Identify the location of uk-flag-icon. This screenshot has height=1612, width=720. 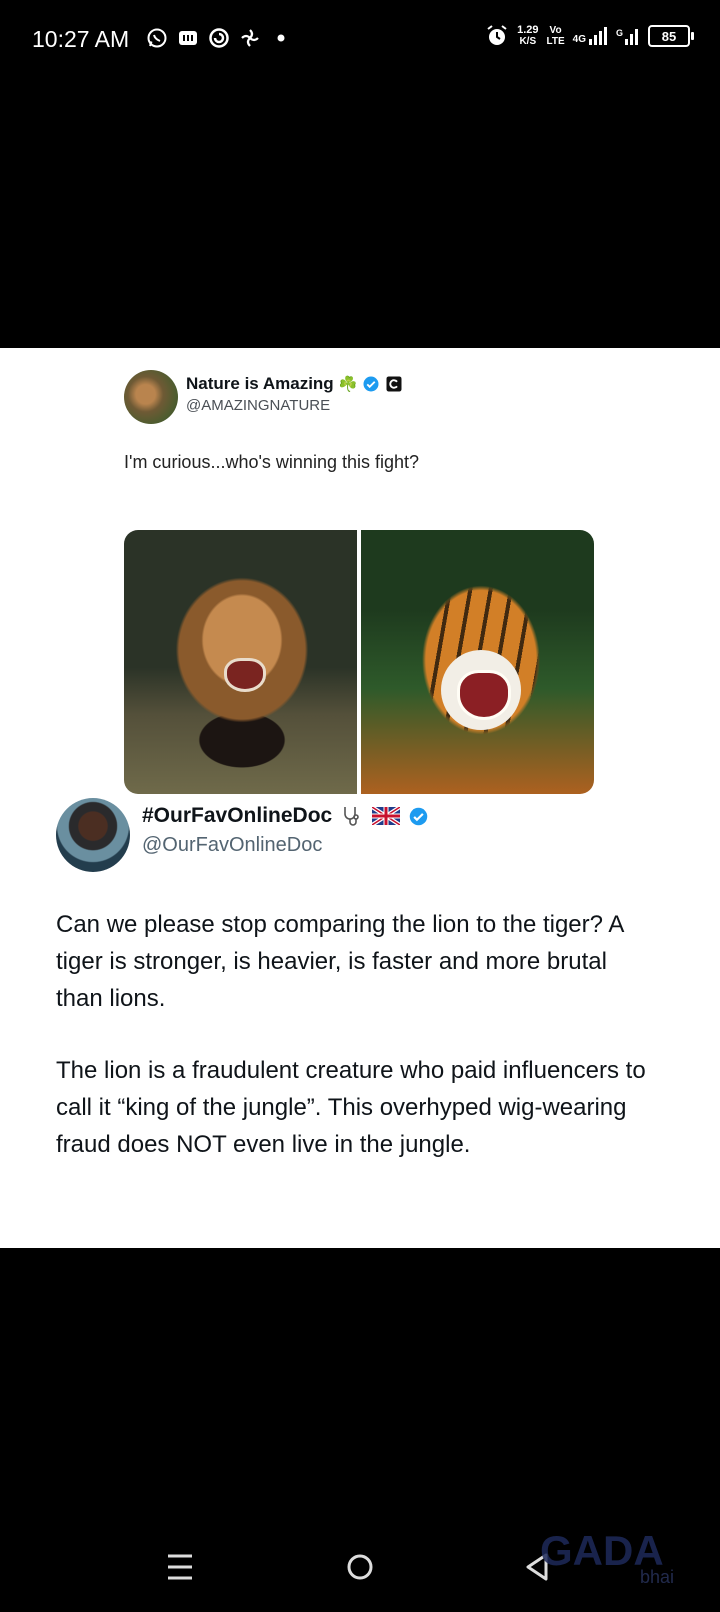
(386, 816).